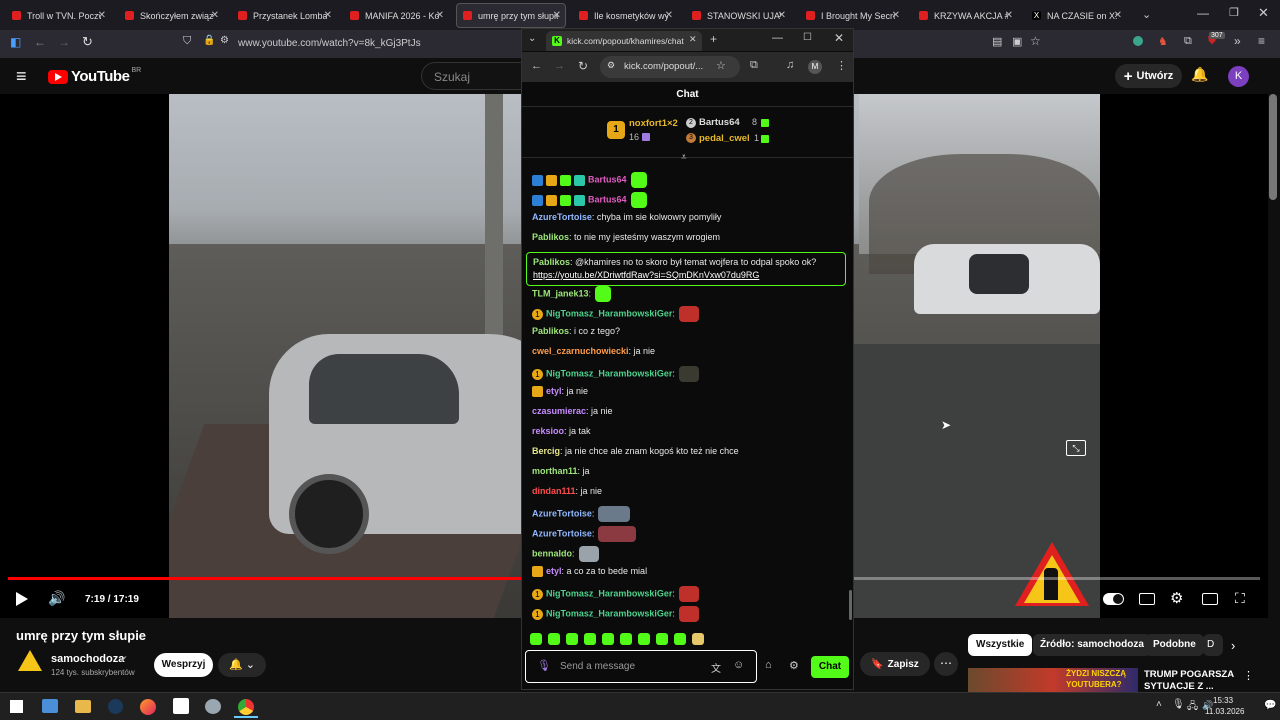  Describe the element at coordinates (815, 67) in the screenshot. I see `popup-profile-icon: M` at that location.